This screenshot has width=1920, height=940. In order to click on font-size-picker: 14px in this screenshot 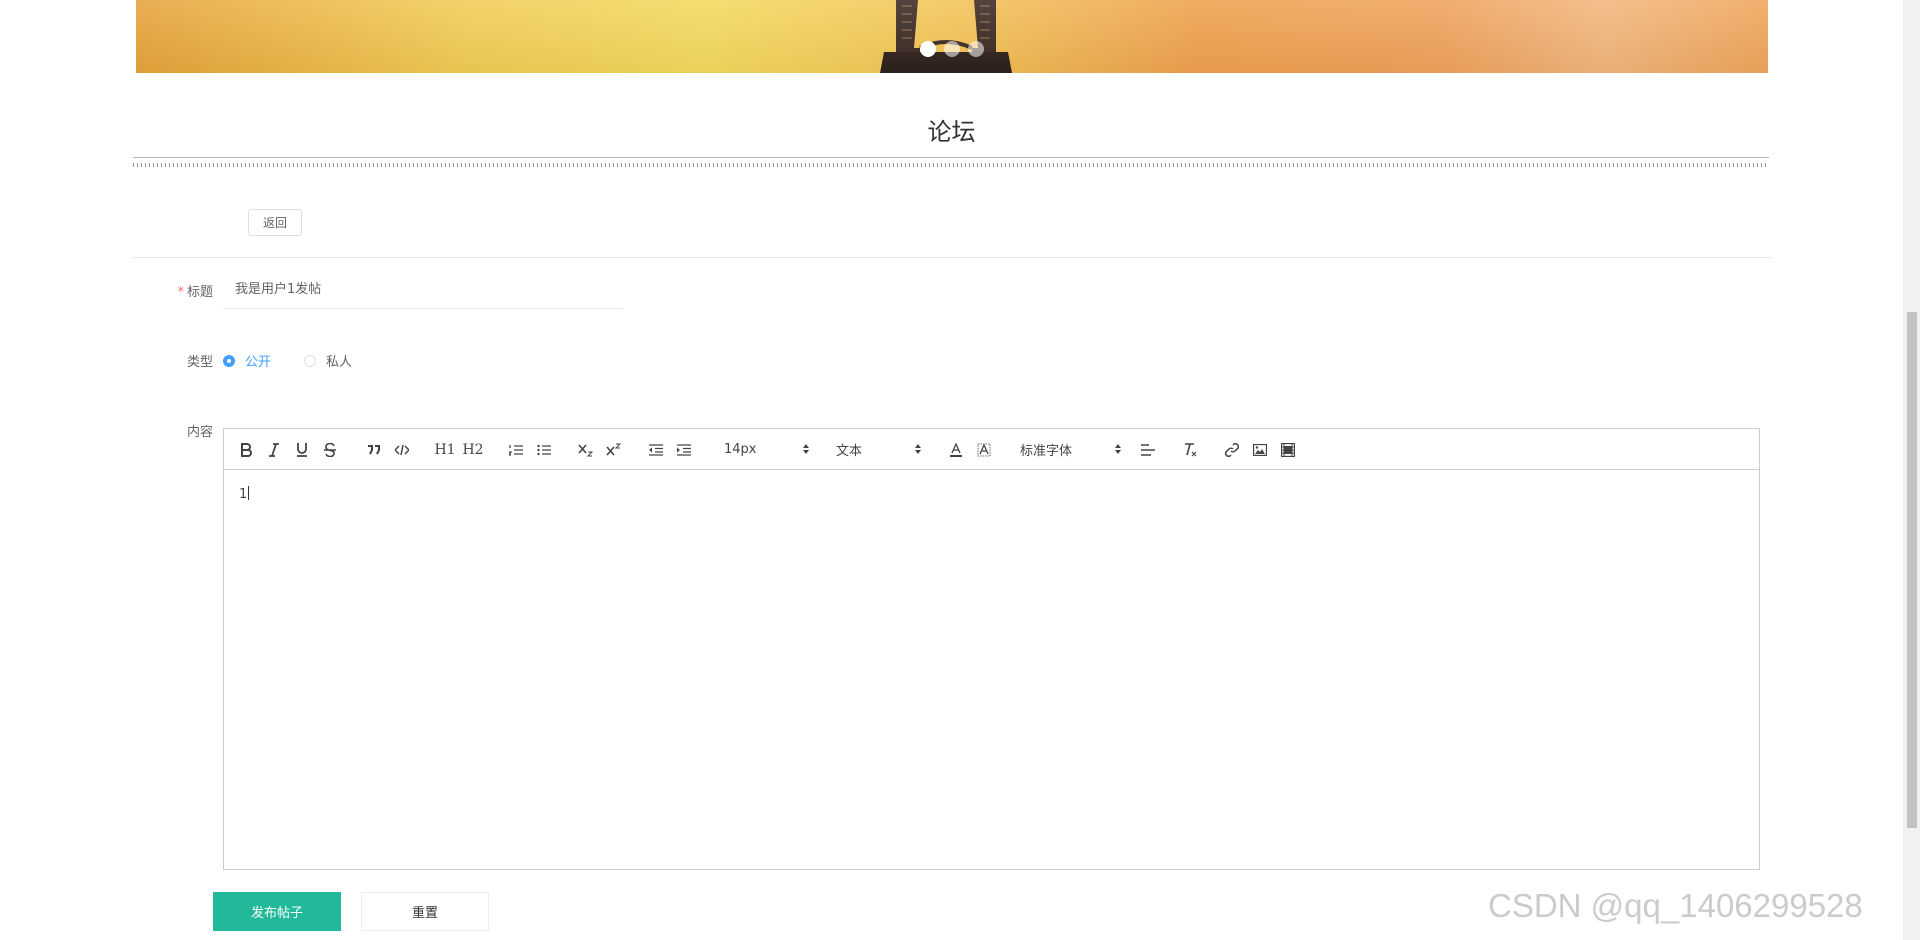, I will do `click(767, 449)`.